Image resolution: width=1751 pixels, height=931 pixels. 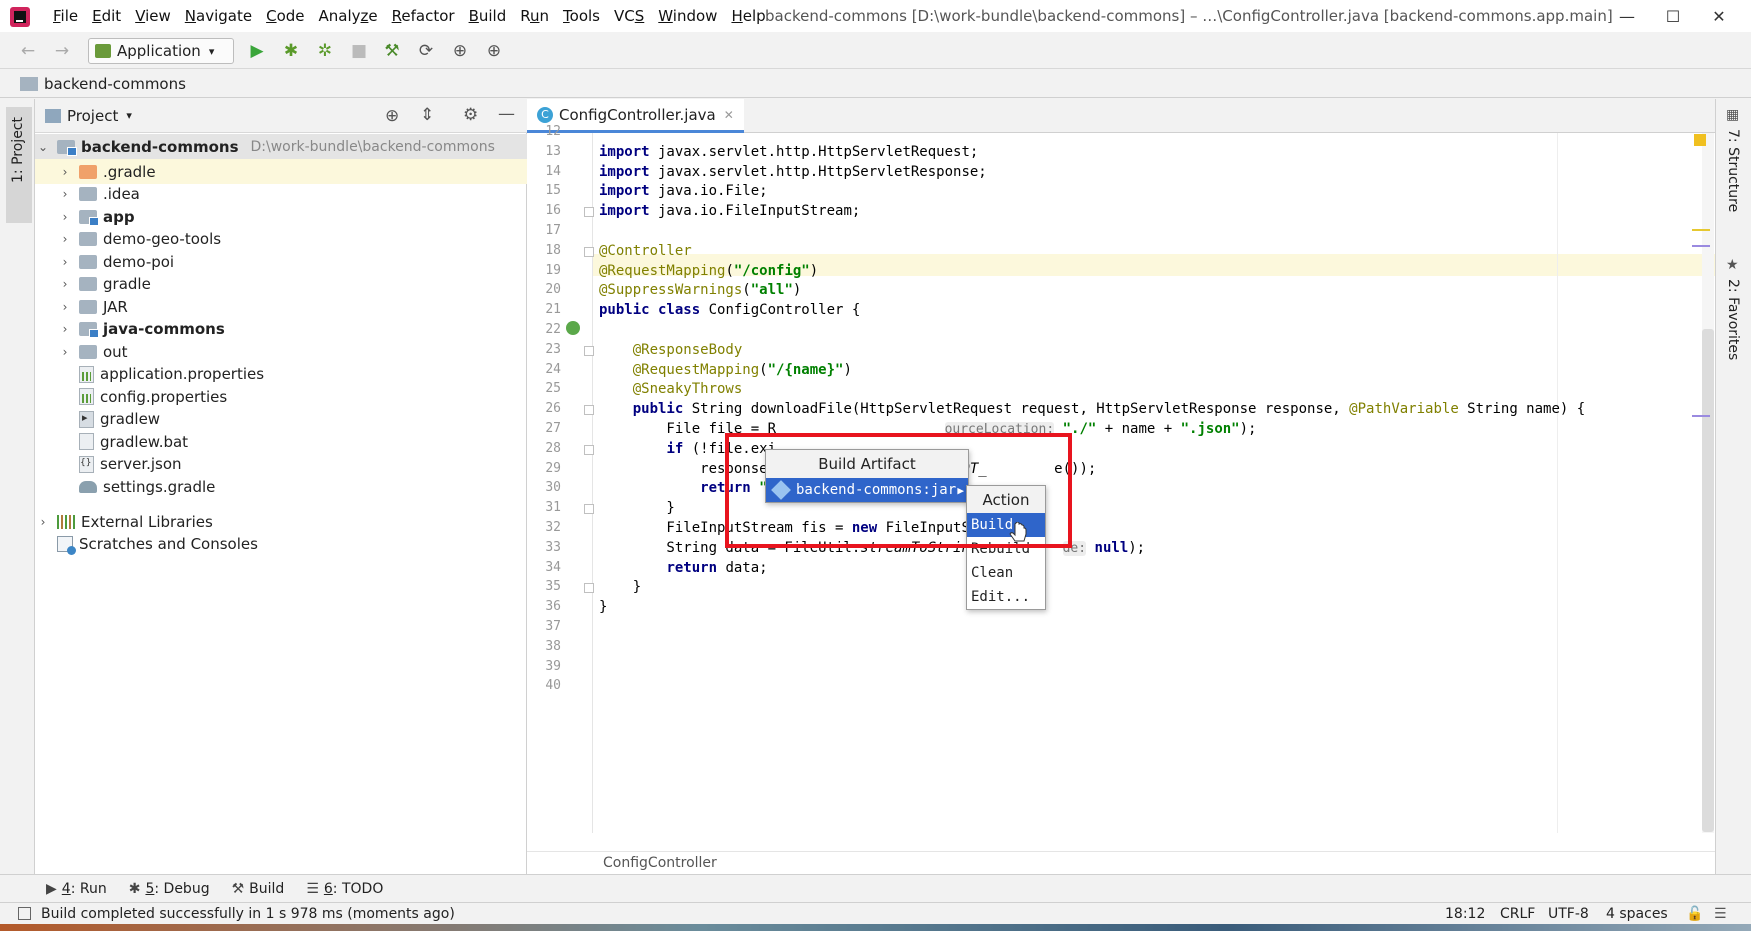 I want to click on menu-item: Navigate, so click(x=218, y=16).